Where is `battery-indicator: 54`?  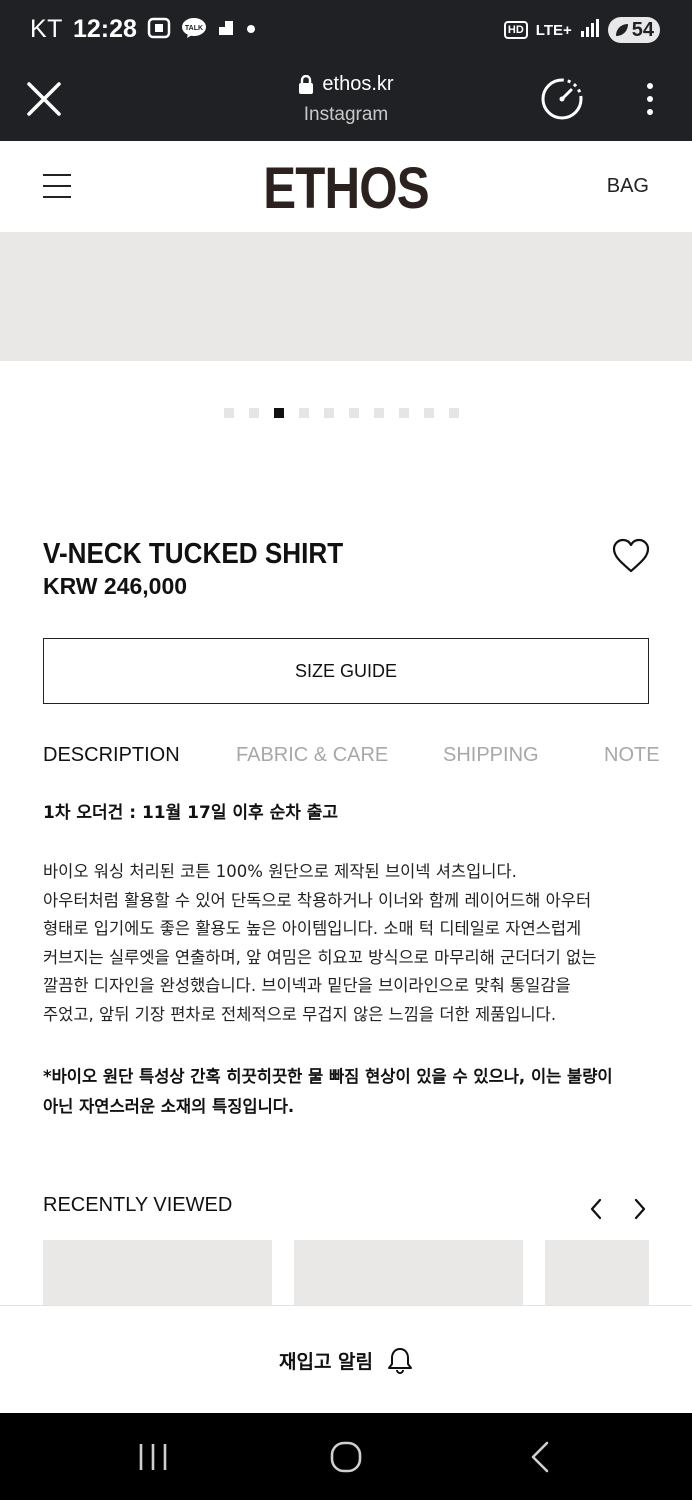
battery-indicator: 54 is located at coordinates (633, 30).